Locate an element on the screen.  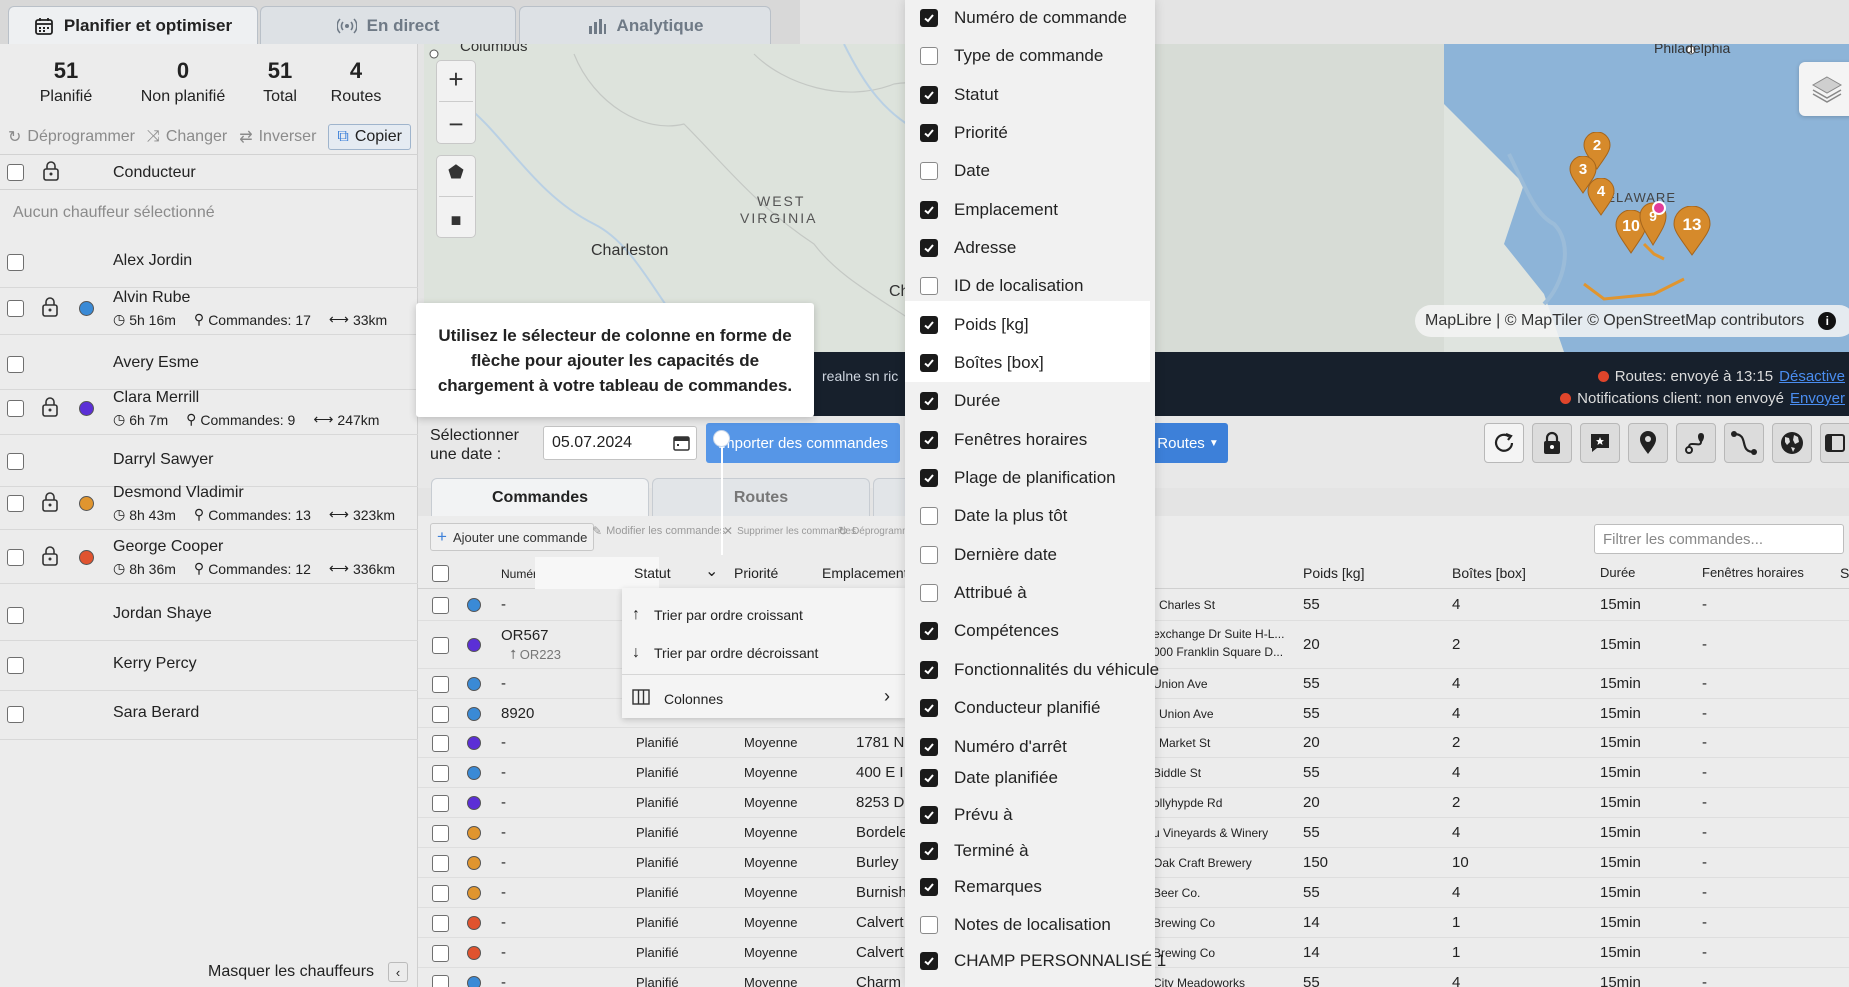
delete-orders-button: ✕ Supprimer les commandes is located at coordinates (789, 531).